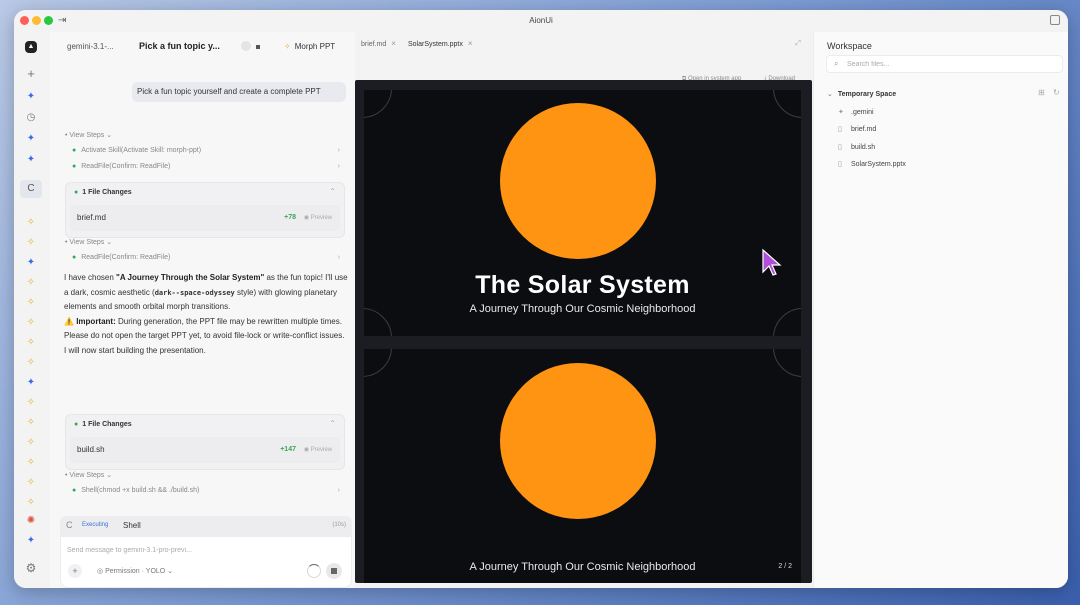 Image resolution: width=1080 pixels, height=605 pixels. What do you see at coordinates (31, 47) in the screenshot?
I see `logo-icon: ▲` at bounding box center [31, 47].